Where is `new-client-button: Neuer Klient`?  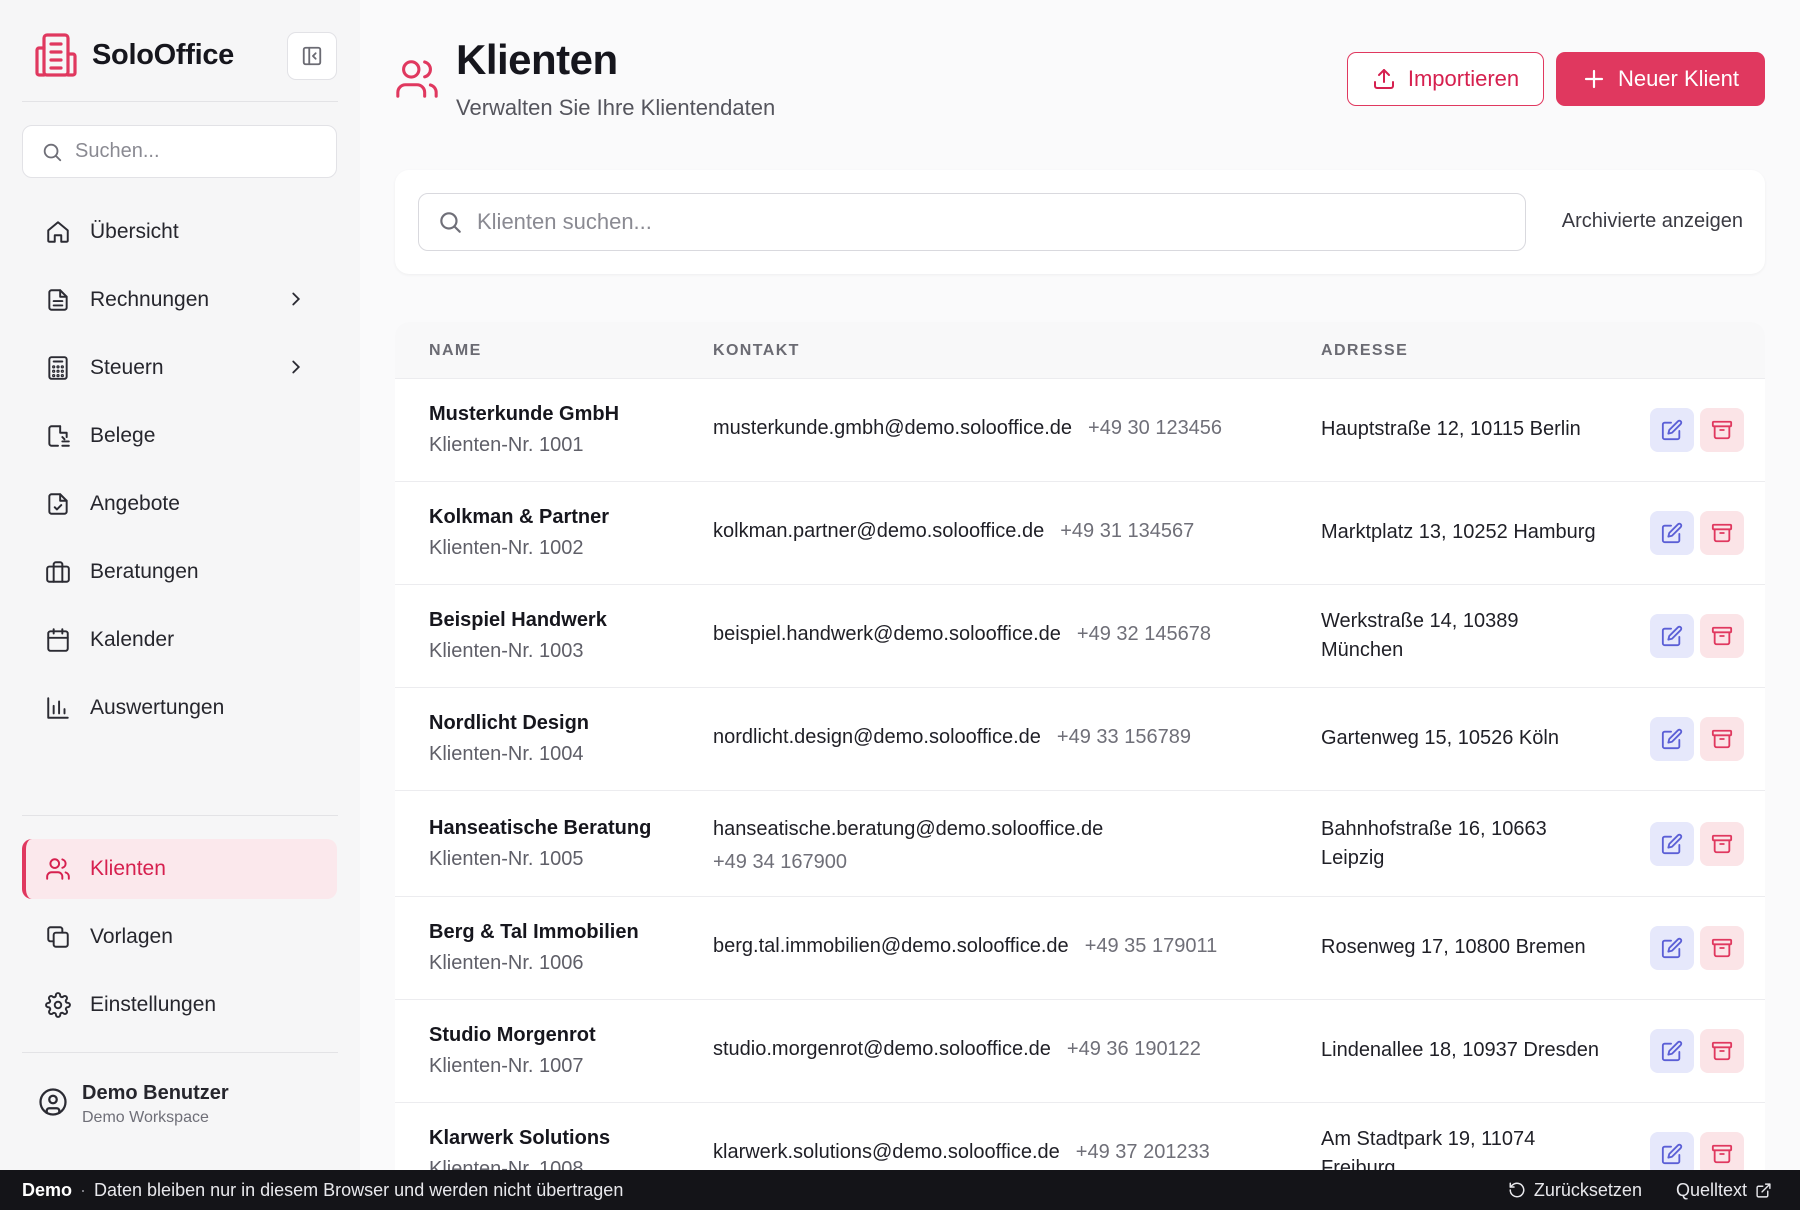 new-client-button: Neuer Klient is located at coordinates (1660, 79).